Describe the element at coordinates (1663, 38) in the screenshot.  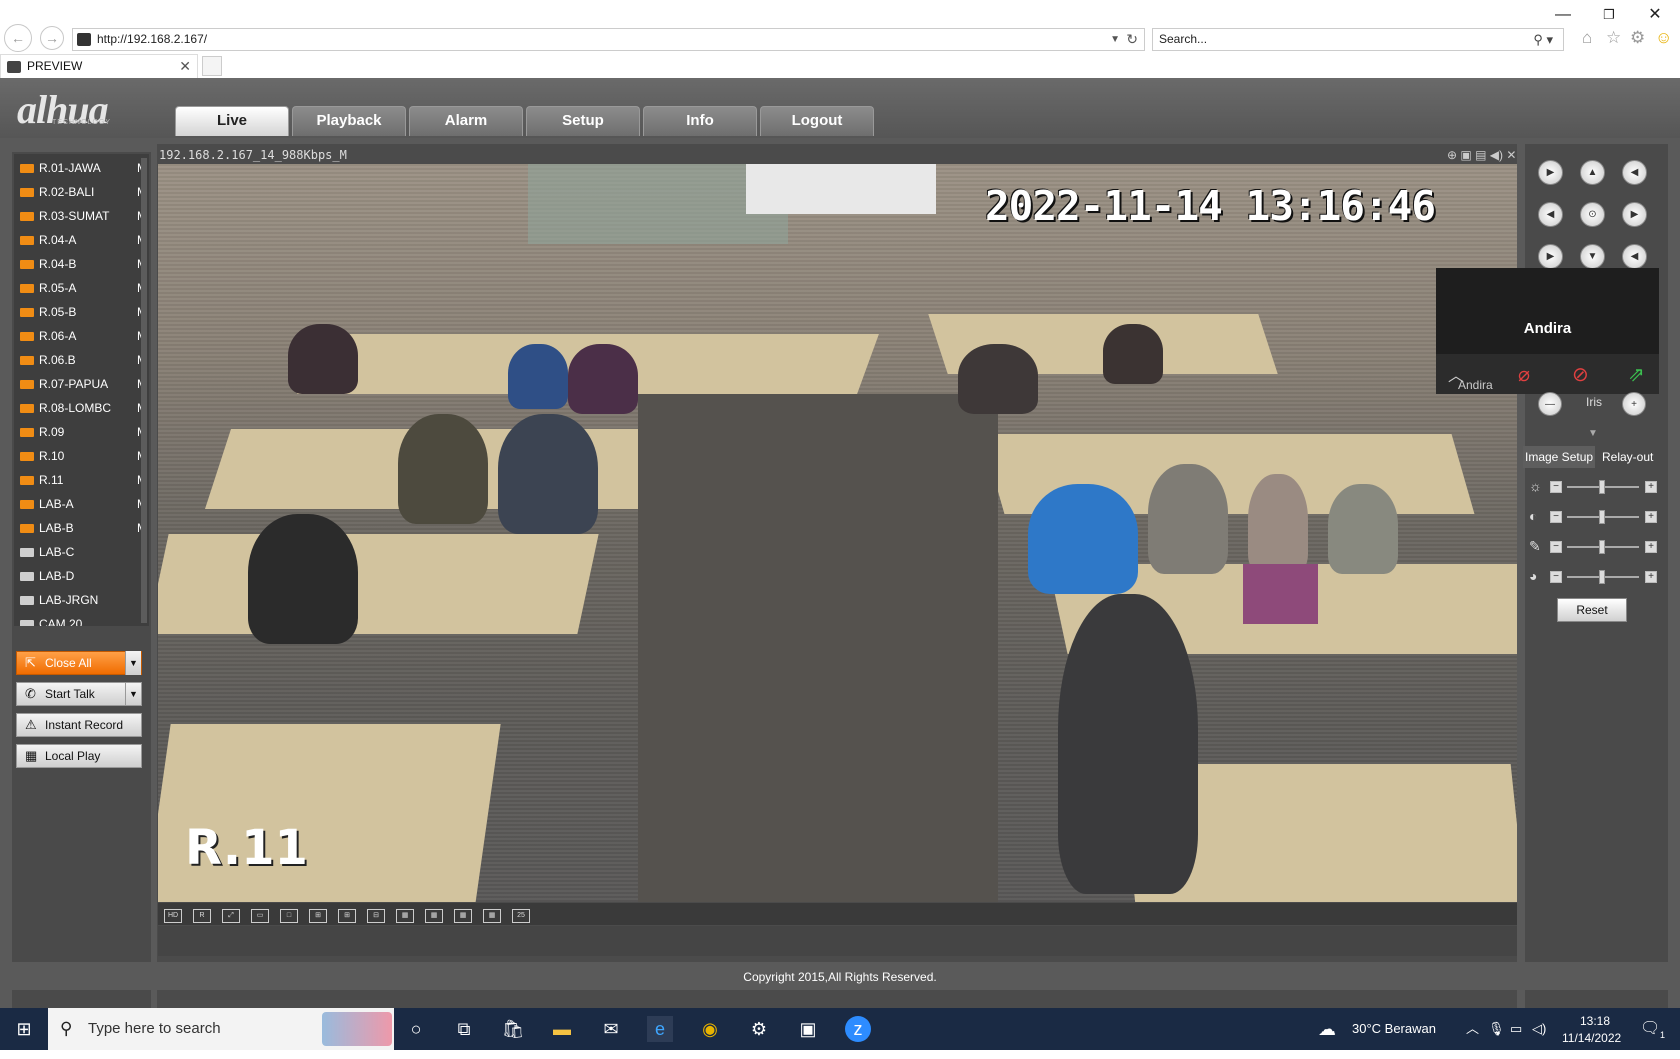
I see `feedback-smiley-icon: ☺` at that location.